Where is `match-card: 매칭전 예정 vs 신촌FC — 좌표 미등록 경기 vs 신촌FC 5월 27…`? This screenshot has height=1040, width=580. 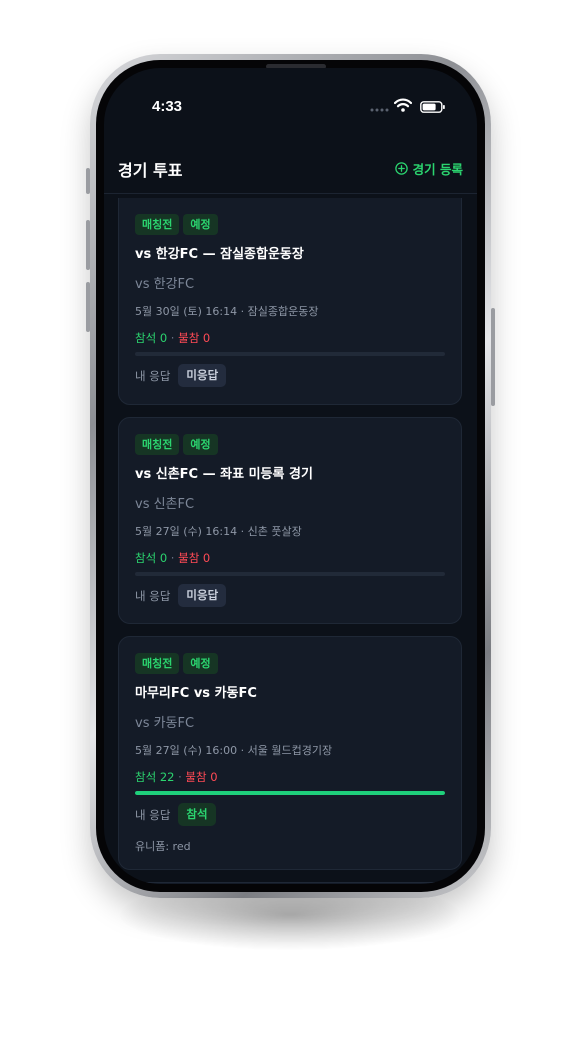 match-card: 매칭전 예정 vs 신촌FC — 좌표 미등록 경기 vs 신촌FC 5월 27… is located at coordinates (290, 520).